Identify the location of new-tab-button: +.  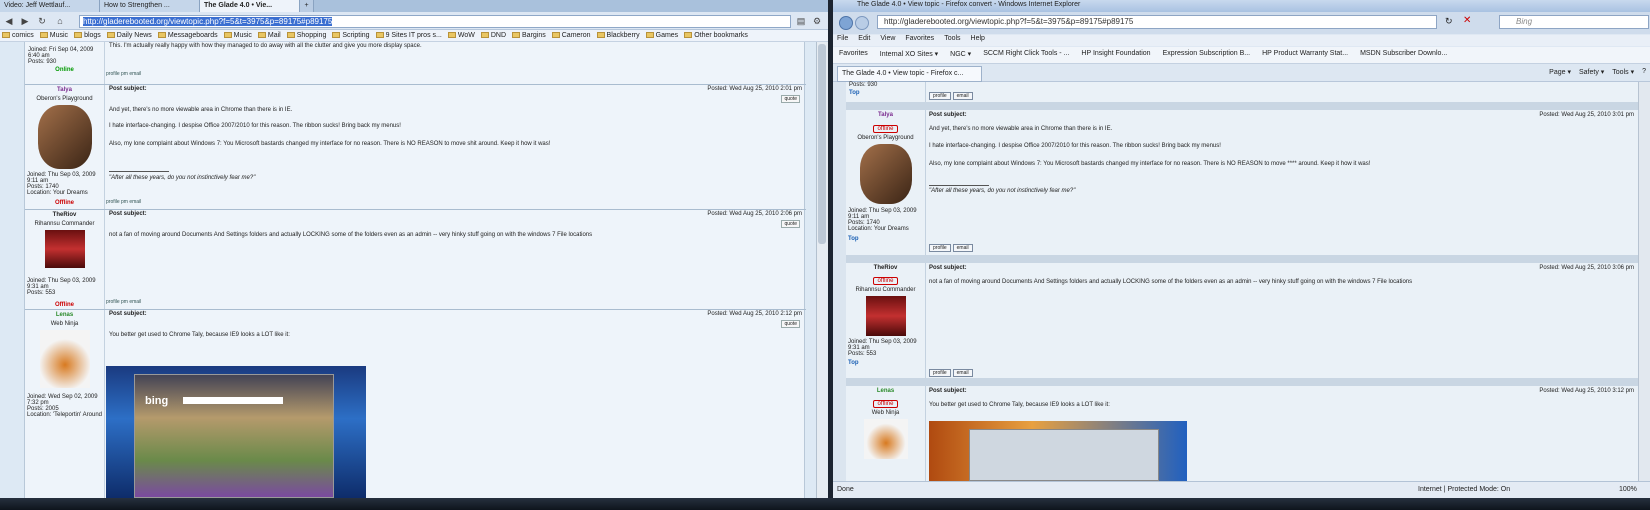
(307, 6).